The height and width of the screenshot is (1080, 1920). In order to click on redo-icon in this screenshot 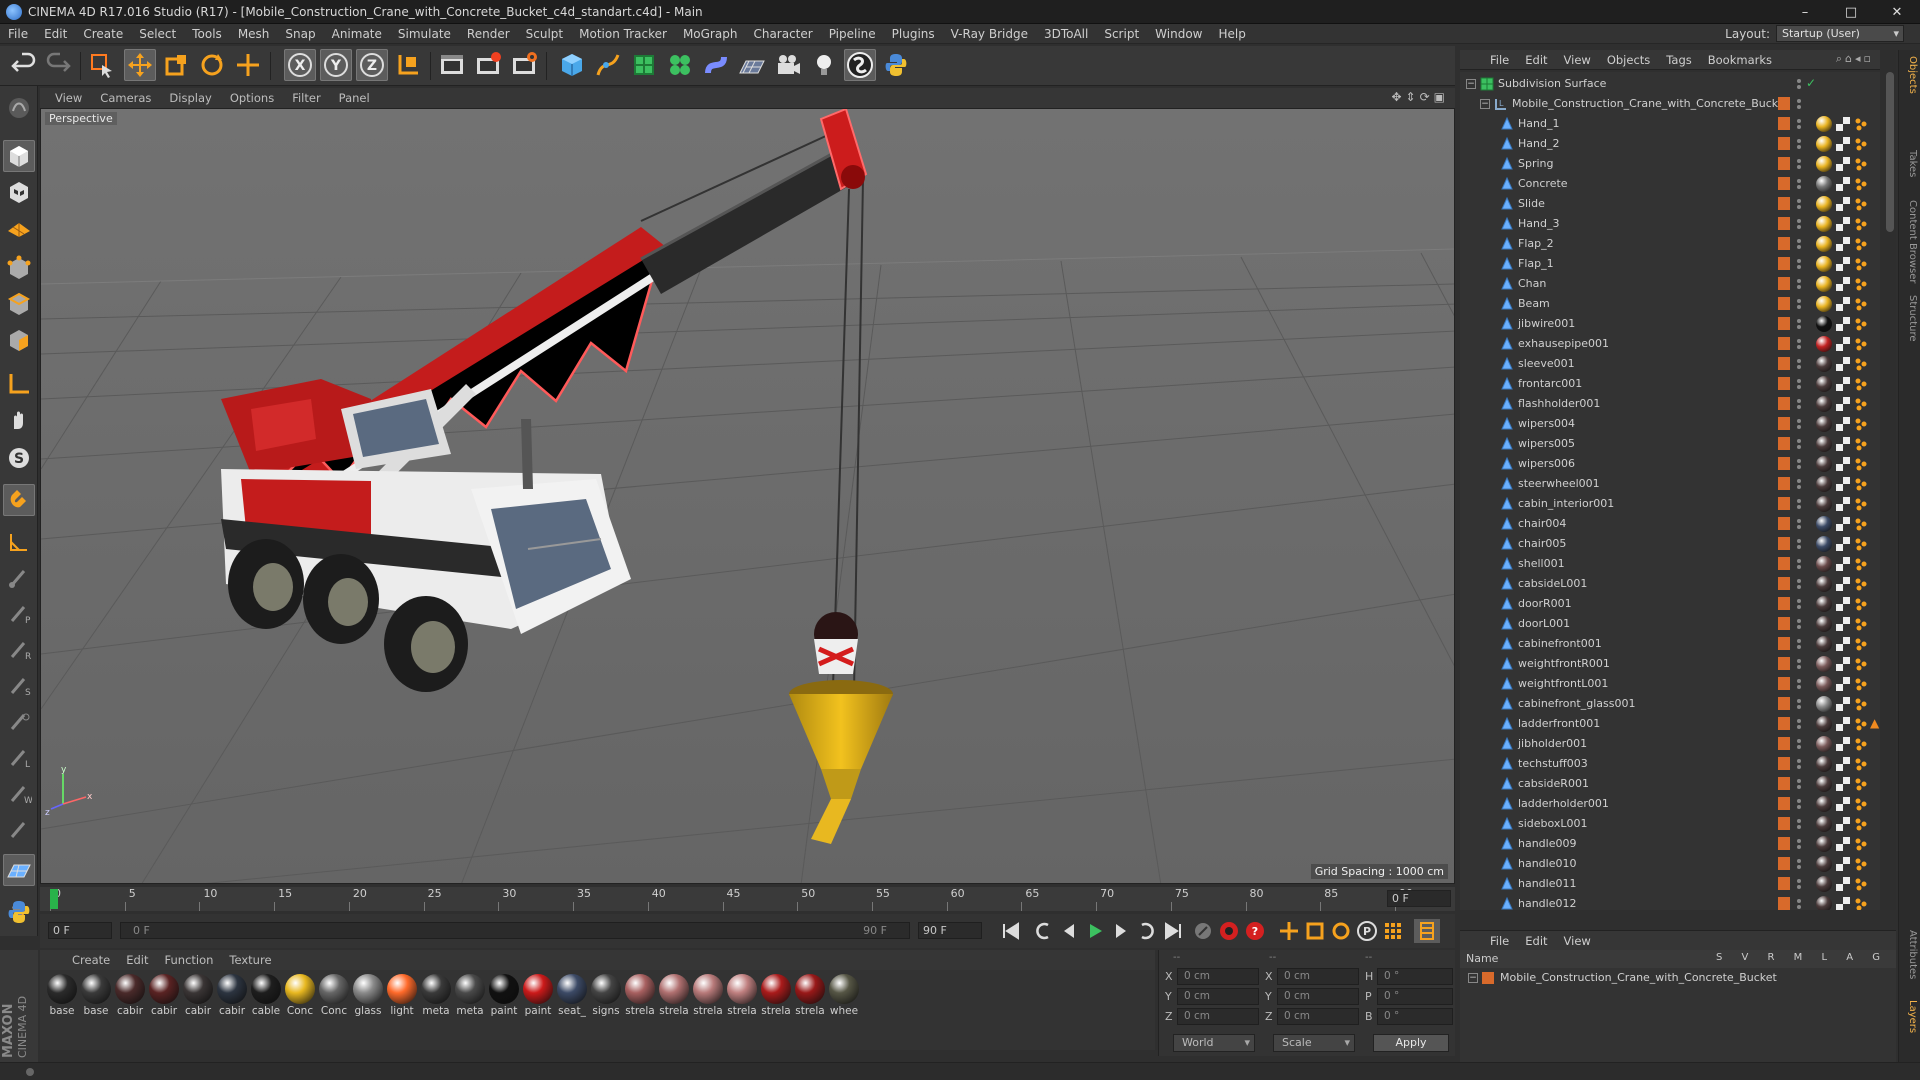, I will do `click(58, 65)`.